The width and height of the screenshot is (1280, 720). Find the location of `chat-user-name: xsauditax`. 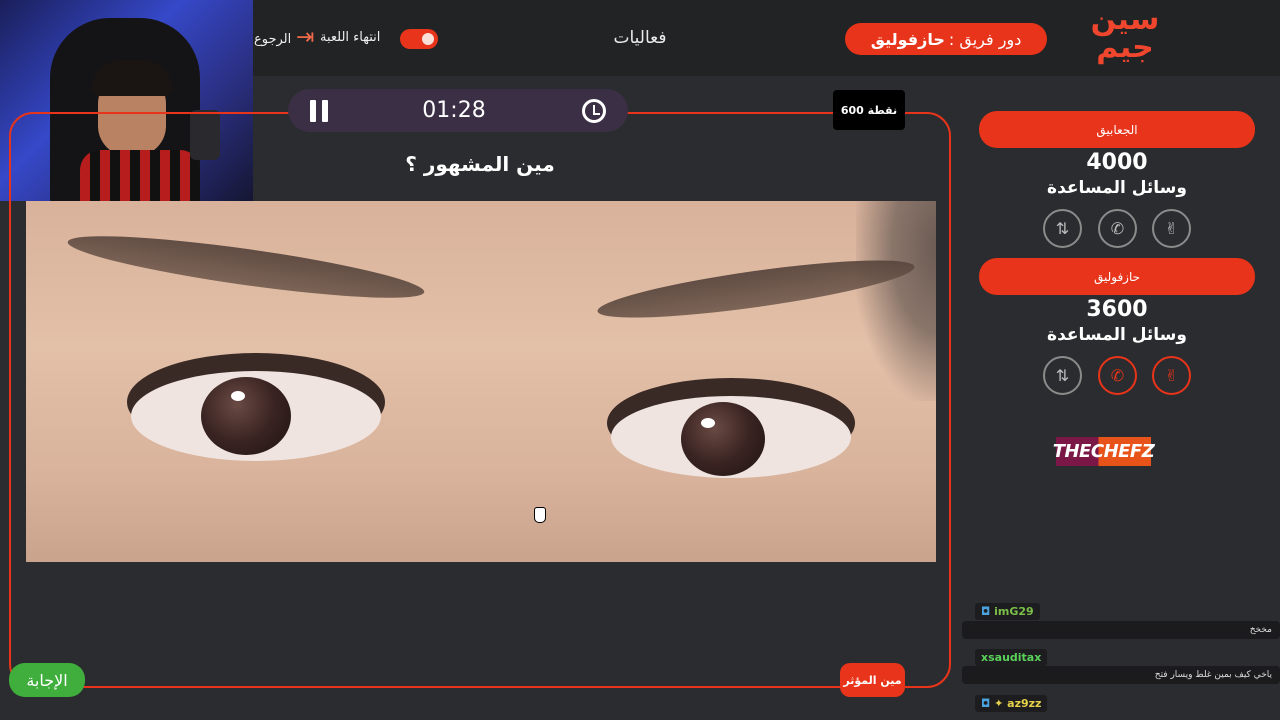

chat-user-name: xsauditax is located at coordinates (1011, 657).